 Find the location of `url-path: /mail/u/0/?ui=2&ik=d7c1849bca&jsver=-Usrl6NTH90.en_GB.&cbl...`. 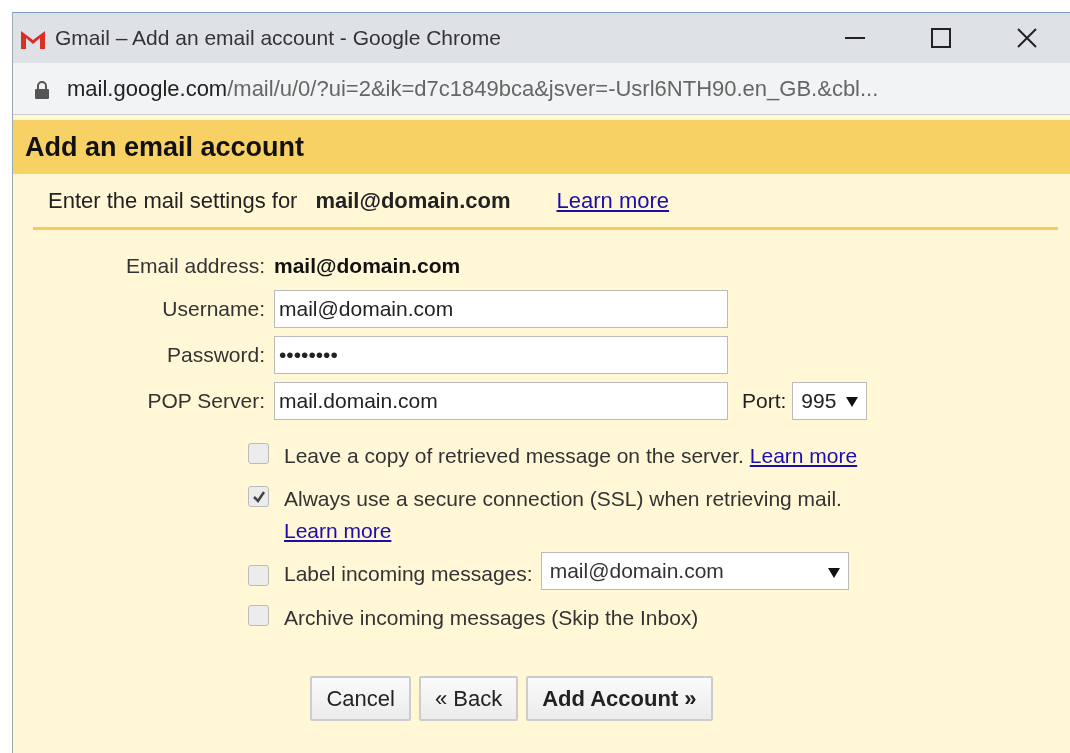

url-path: /mail/u/0/?ui=2&ik=d7c1849bca&jsver=-Usrl6NTH90.en_GB.&cbl... is located at coordinates (553, 88).